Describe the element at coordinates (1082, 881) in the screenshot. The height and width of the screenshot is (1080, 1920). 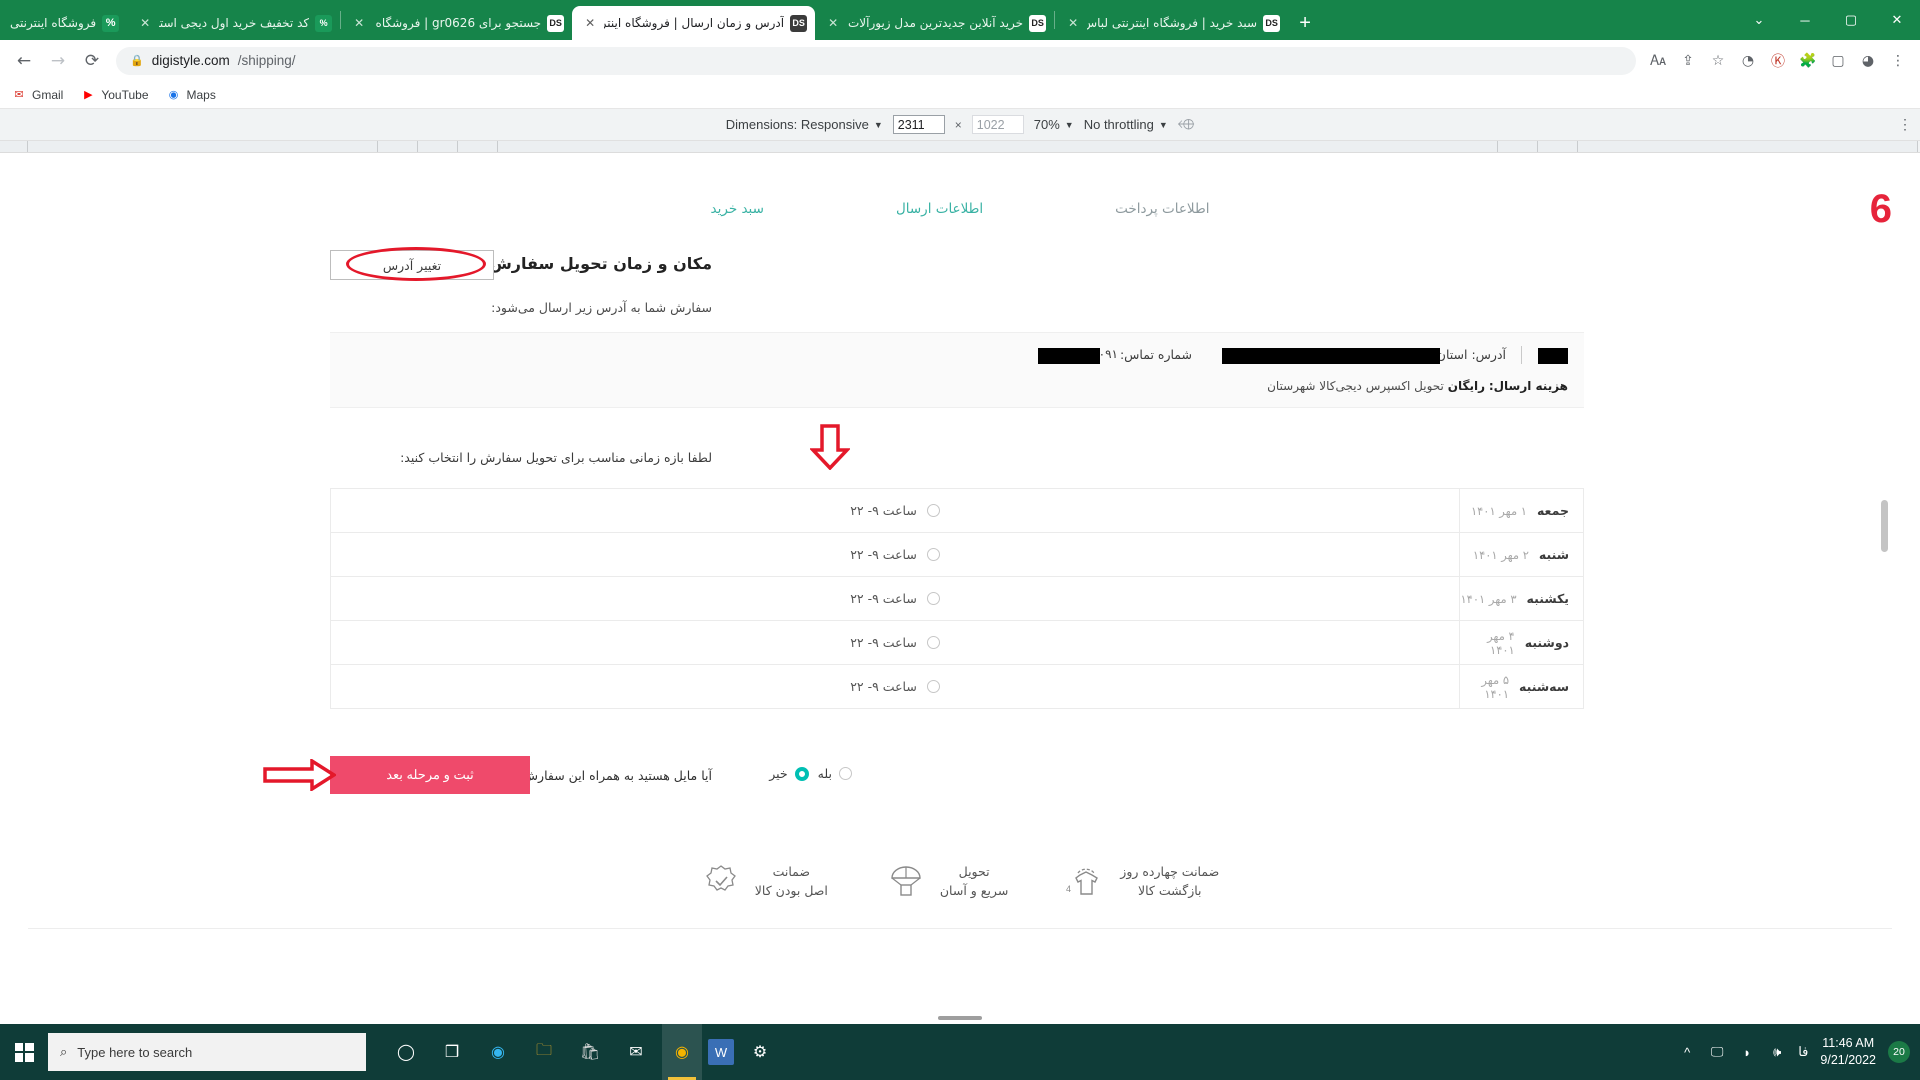
I see `shirt-14-days-icon: 14` at that location.